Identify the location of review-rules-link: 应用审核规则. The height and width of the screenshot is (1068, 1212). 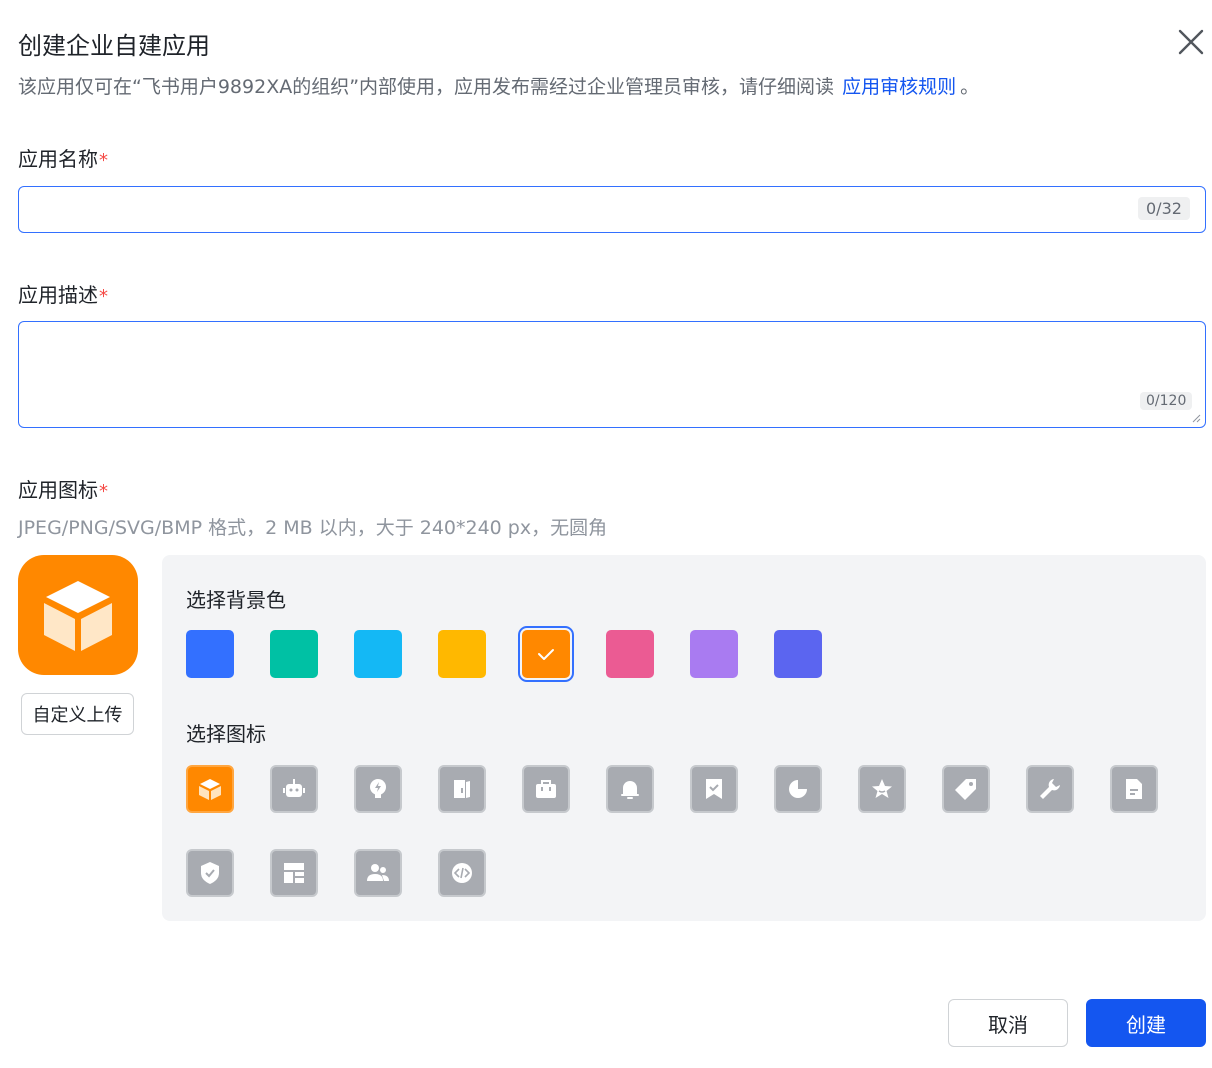
(899, 87).